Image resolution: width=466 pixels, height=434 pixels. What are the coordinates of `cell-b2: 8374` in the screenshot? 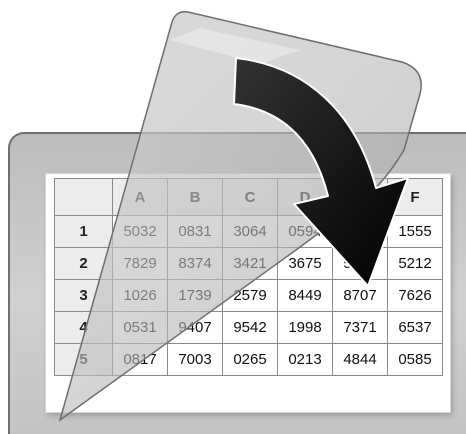 It's located at (195, 263).